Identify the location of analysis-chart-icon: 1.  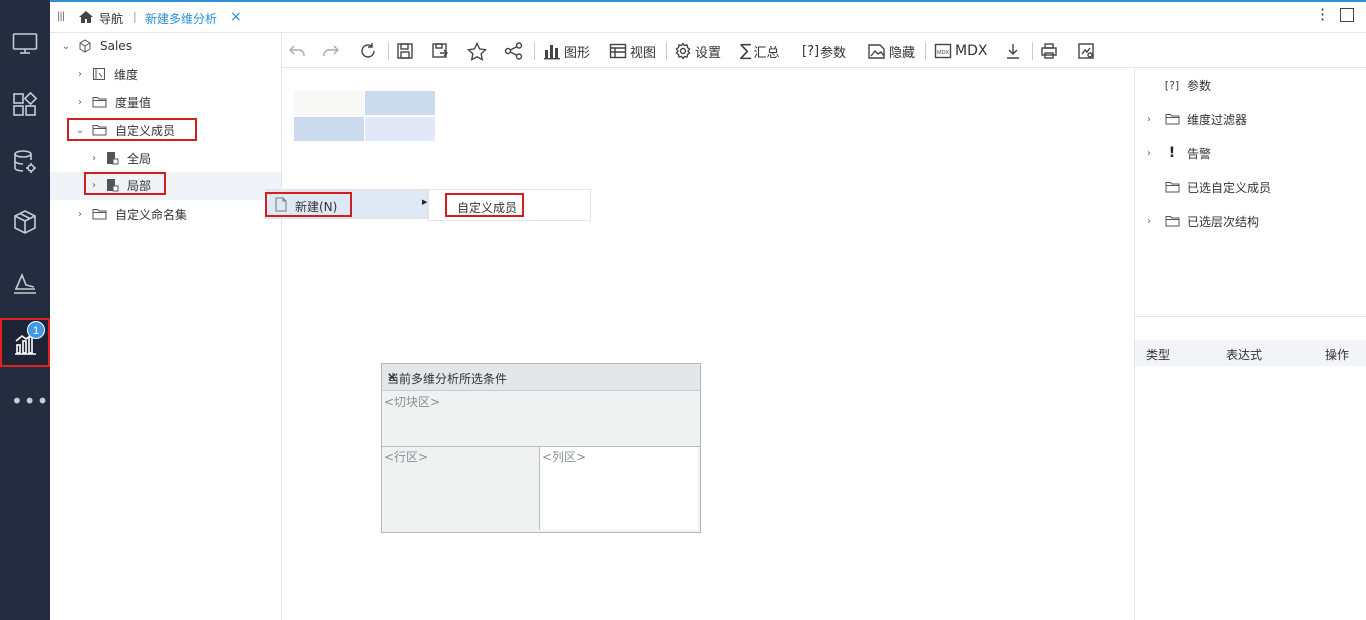
(25, 342).